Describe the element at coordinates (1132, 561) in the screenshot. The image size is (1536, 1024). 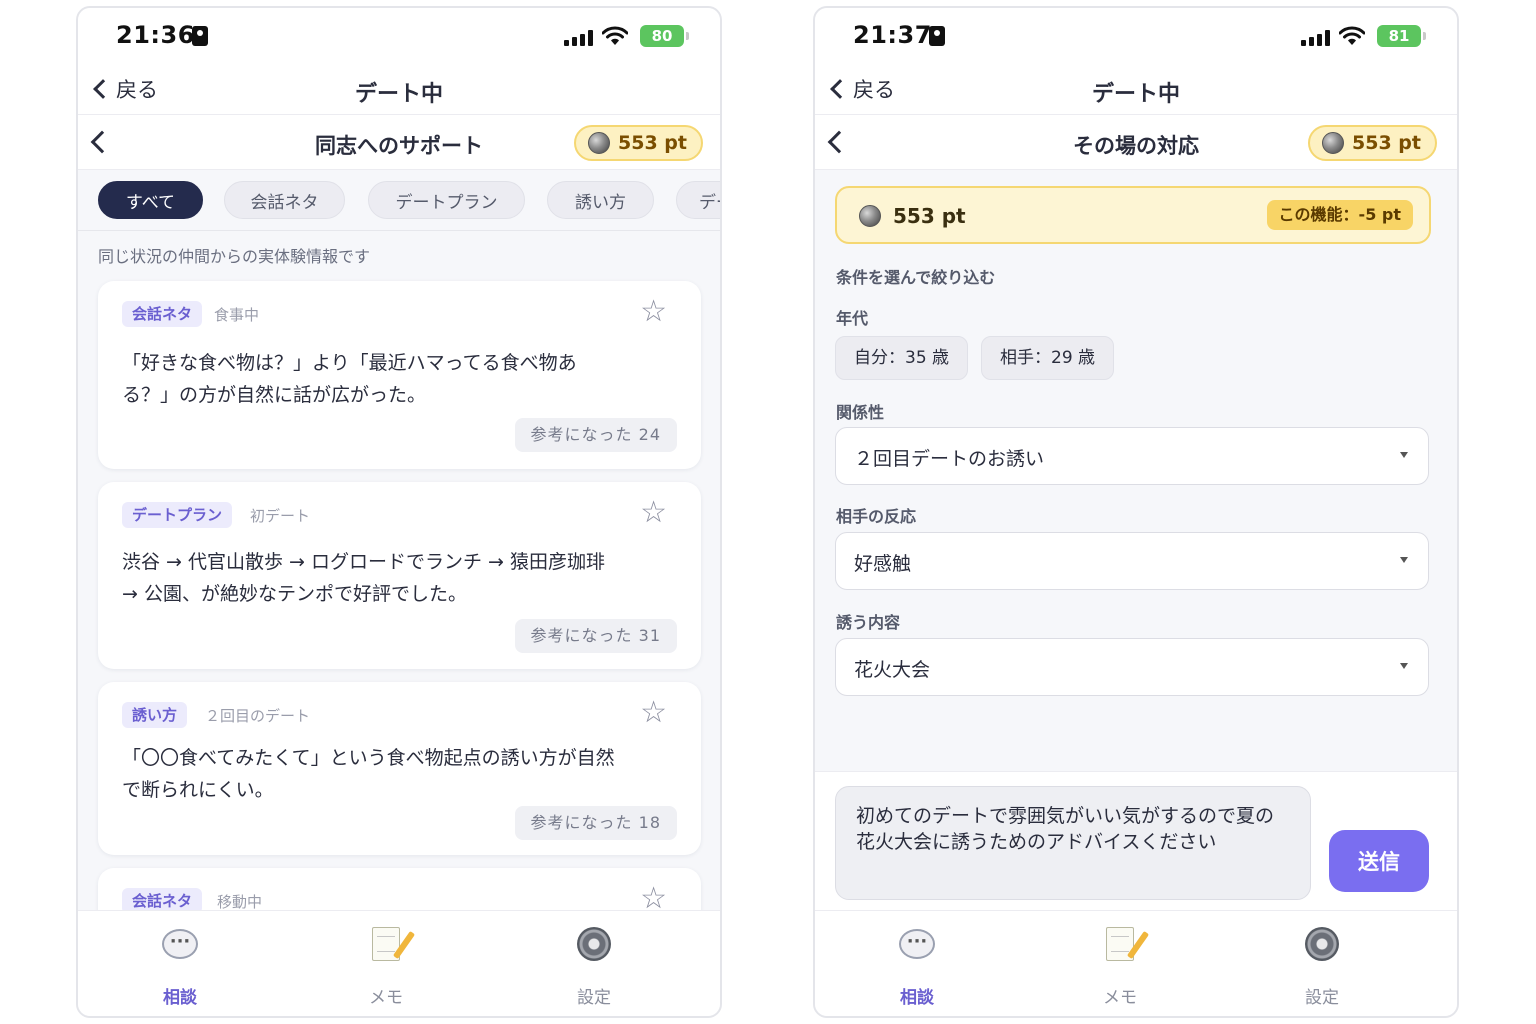
I see `reaction-select: 好感触` at that location.